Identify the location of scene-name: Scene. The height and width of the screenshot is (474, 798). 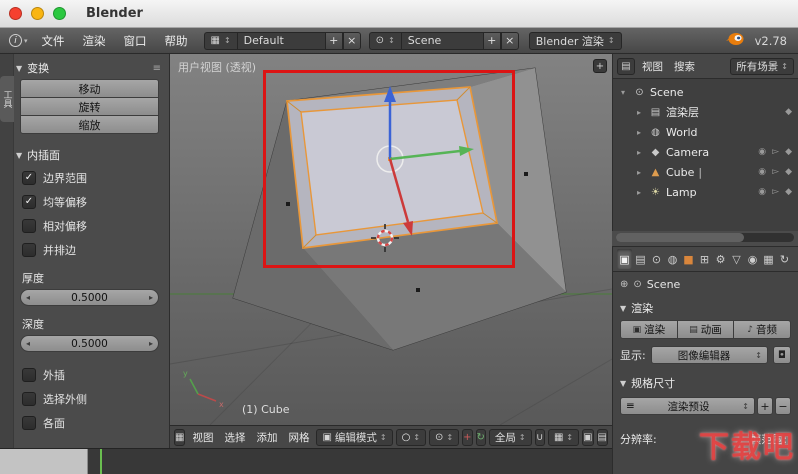
(441, 40).